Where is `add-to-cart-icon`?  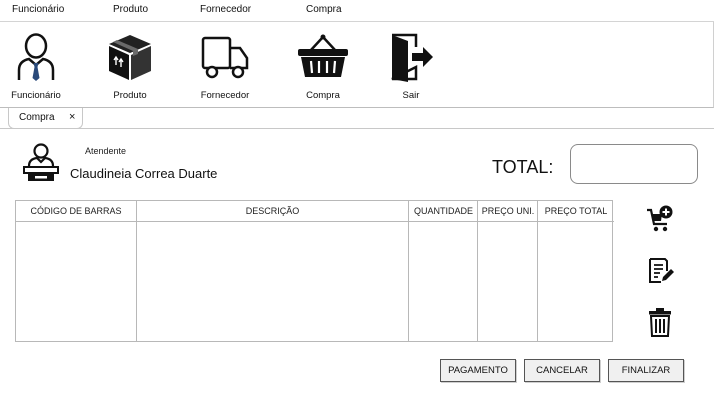
add-to-cart-icon is located at coordinates (660, 219).